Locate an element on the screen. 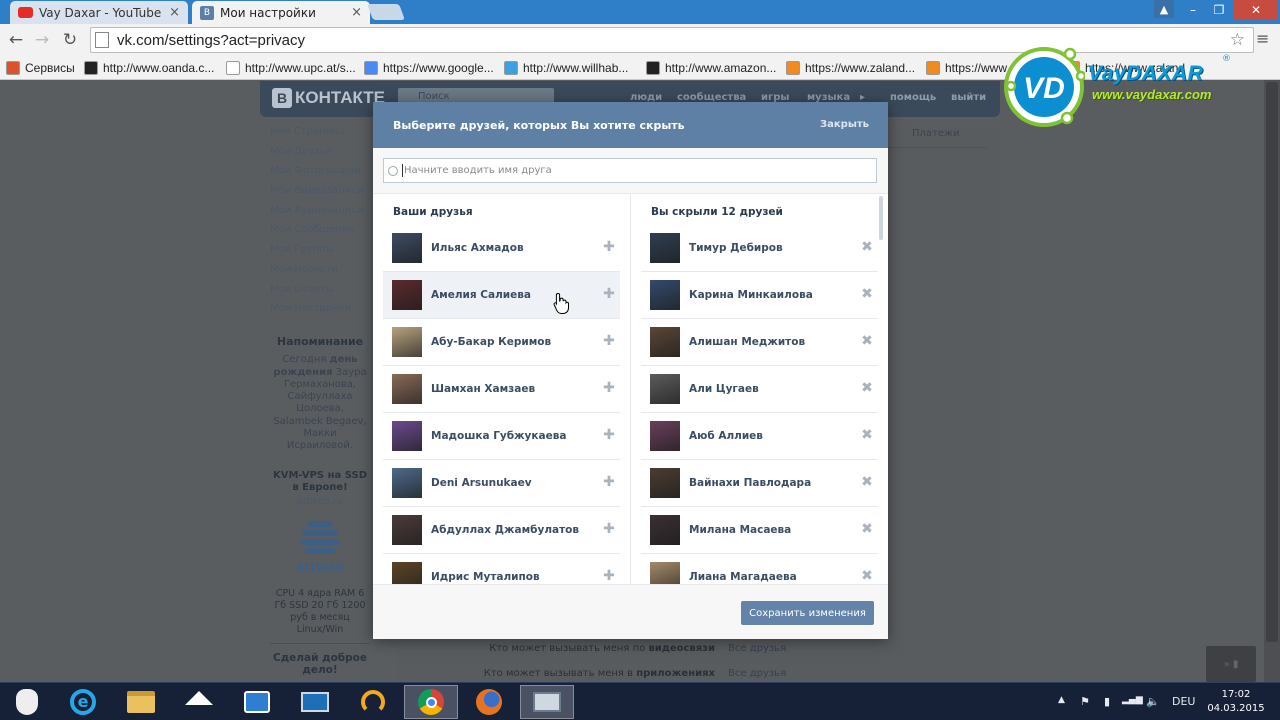  left-menu-item: Мои Настройки is located at coordinates (320, 313).